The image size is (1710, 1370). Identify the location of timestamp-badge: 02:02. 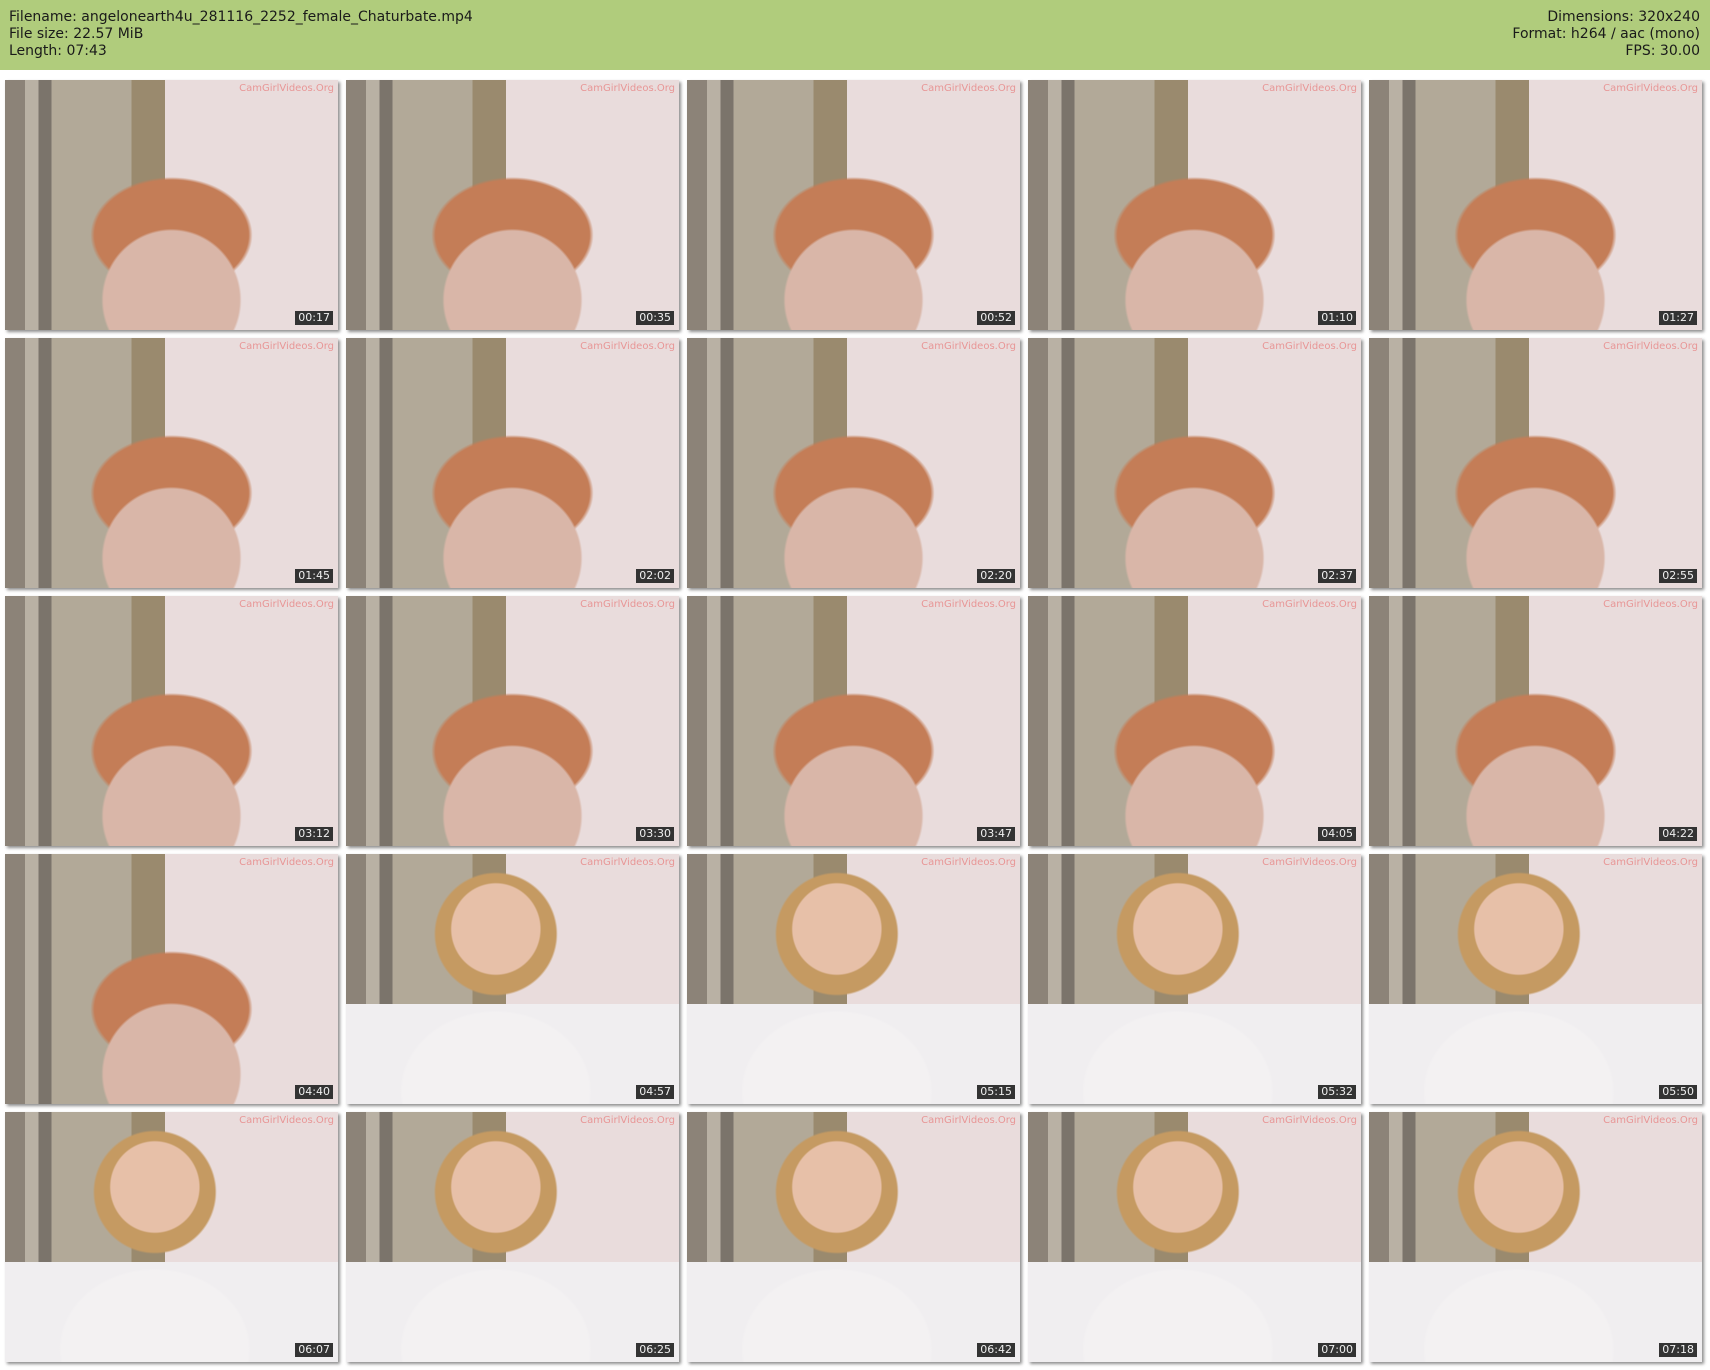
(655, 576).